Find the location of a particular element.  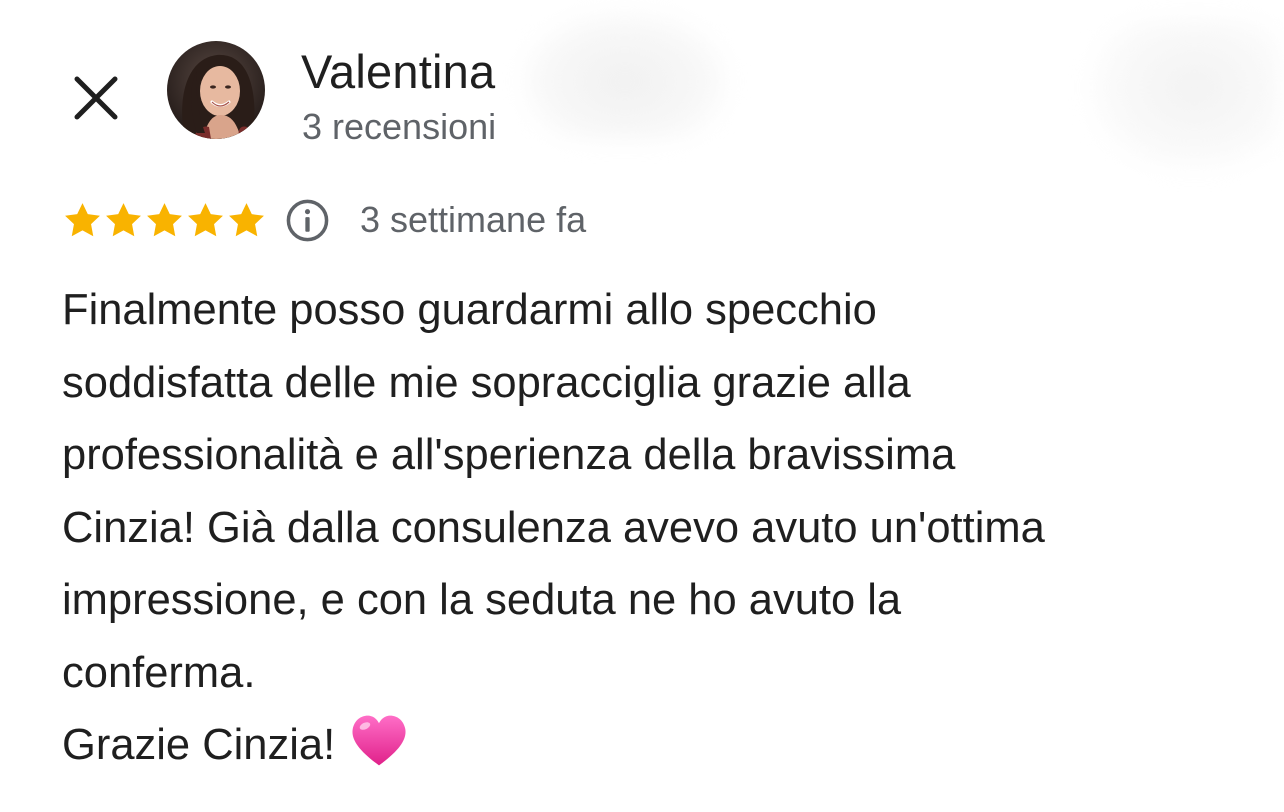

reviewer-review-count: 3 recensioni is located at coordinates (399, 126).